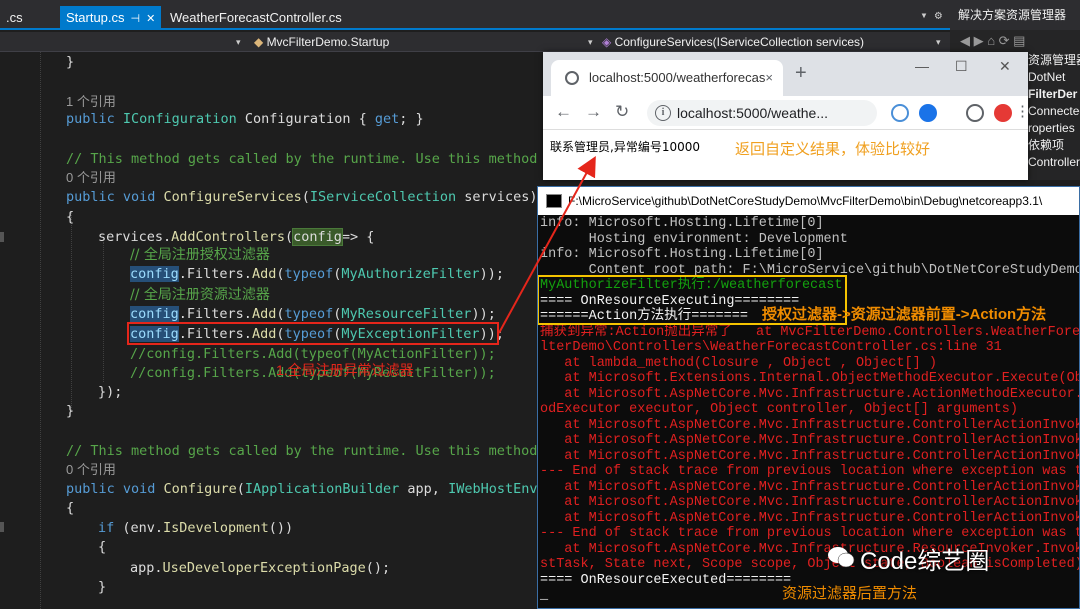  I want to click on tab-label: Startup.cs, so click(95, 17).